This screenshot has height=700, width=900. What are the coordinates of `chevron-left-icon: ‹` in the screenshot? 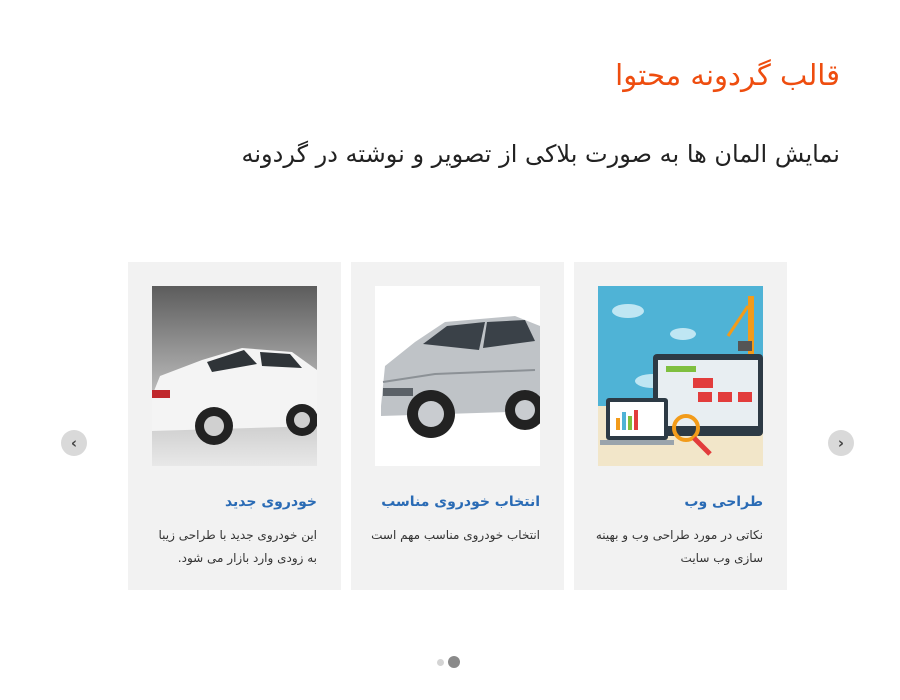 It's located at (74, 443).